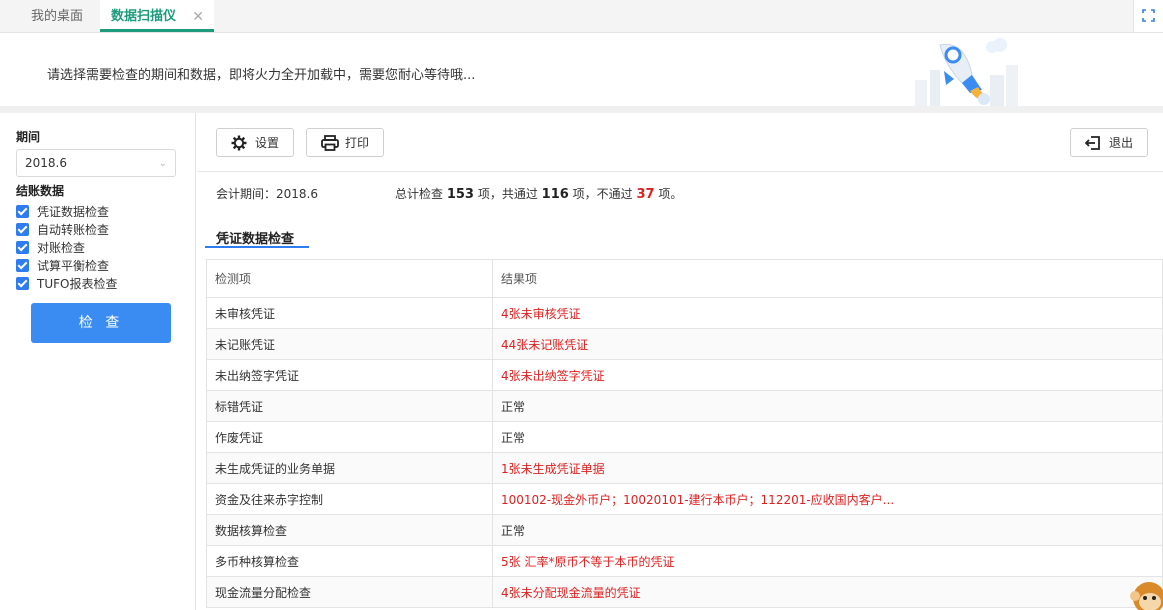 The image size is (1163, 610). What do you see at coordinates (827, 375) in the screenshot?
I see `row-result: 4张未出纳签字凭证` at bounding box center [827, 375].